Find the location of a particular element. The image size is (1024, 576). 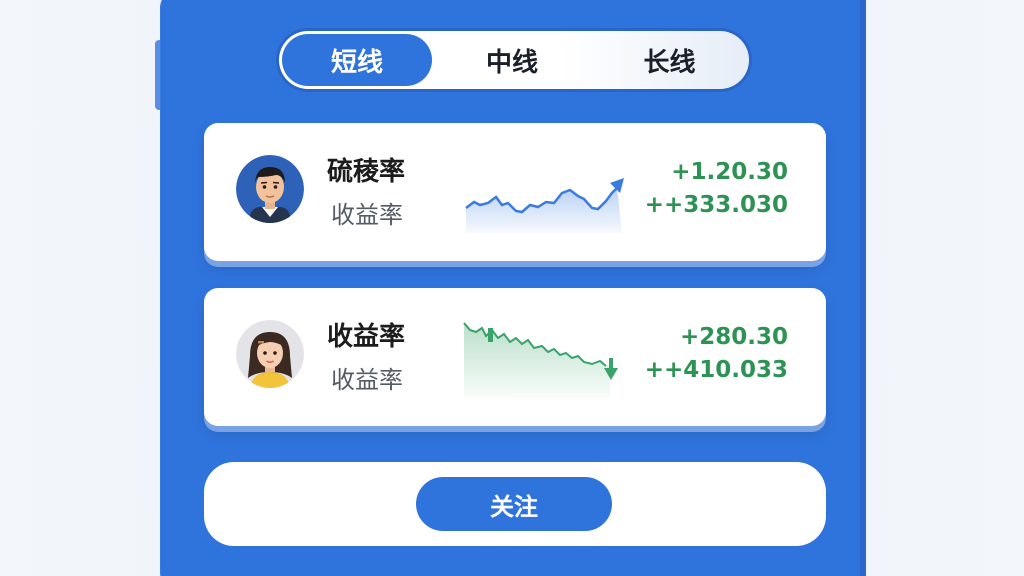

trader-card: 硫稜率 收益率 +1.20.30 ++333.030 is located at coordinates (515, 192).